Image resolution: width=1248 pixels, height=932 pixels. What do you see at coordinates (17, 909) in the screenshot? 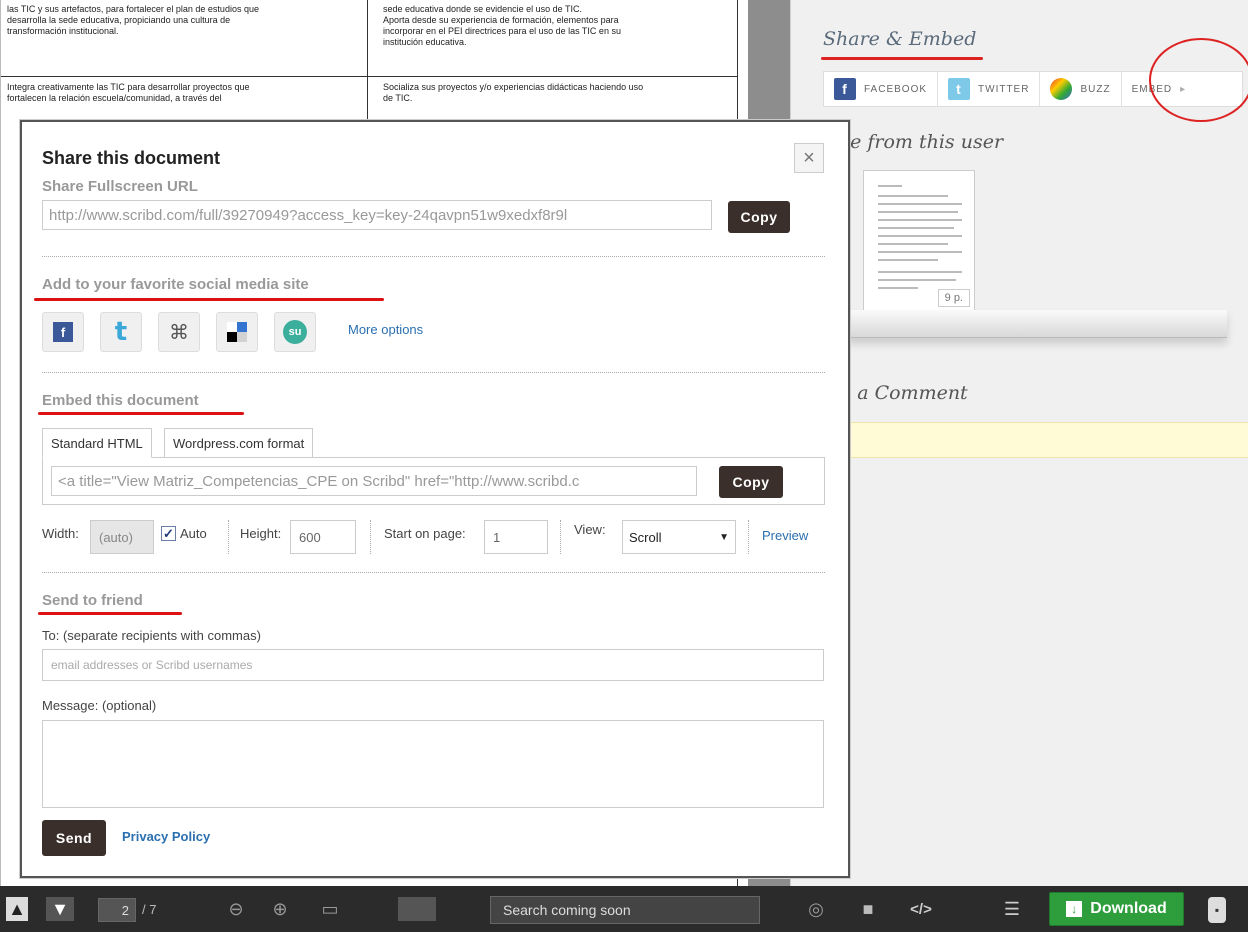
I see `previous-page-icon: ▲` at bounding box center [17, 909].